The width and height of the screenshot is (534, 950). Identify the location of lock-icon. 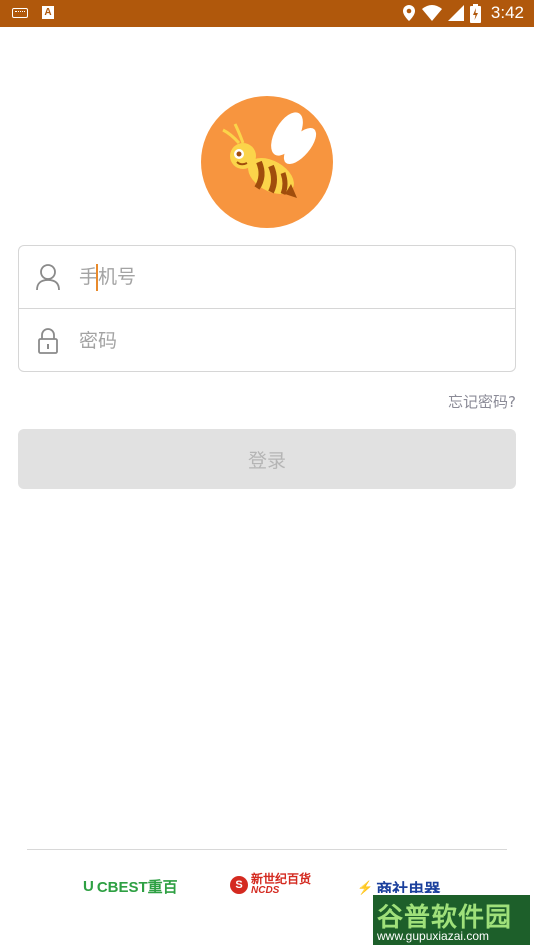
(48, 340).